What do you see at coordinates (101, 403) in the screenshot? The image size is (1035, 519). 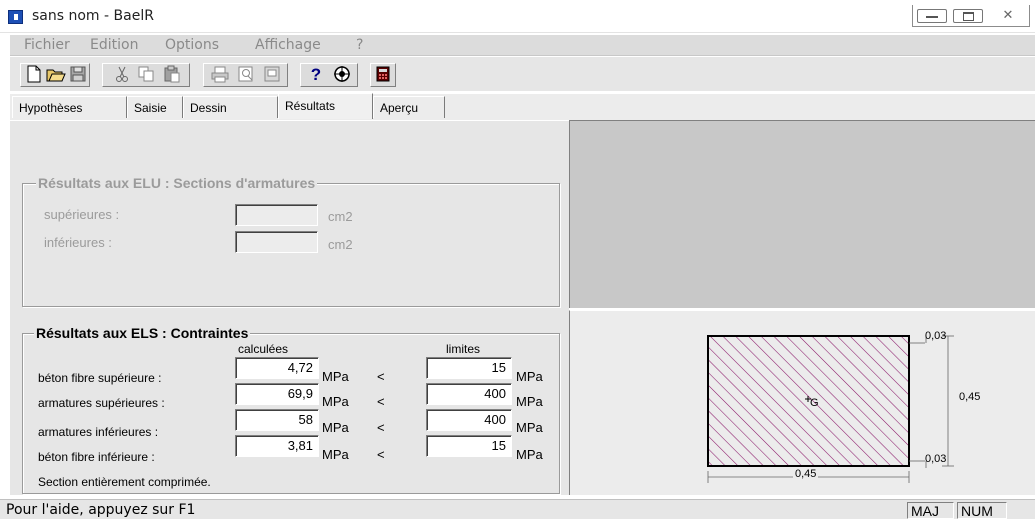 I see `els-label-arm-sup: armatures supérieures :` at bounding box center [101, 403].